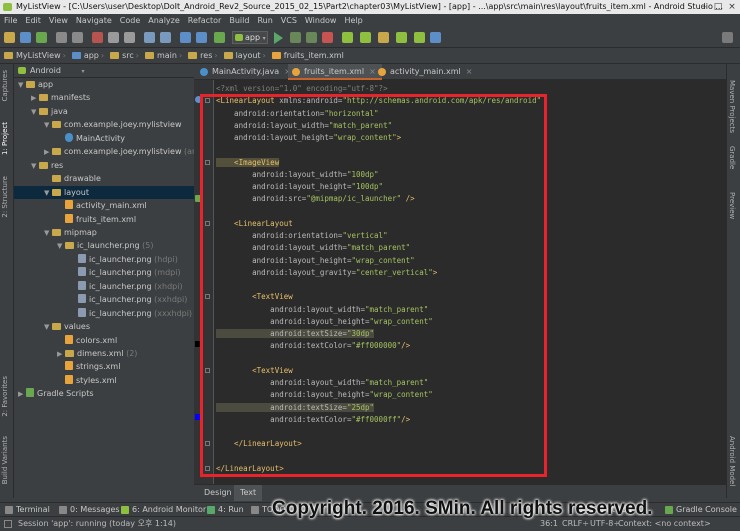  Describe the element at coordinates (31, 56) in the screenshot. I see `breadcrumb-item: MyListView` at that location.